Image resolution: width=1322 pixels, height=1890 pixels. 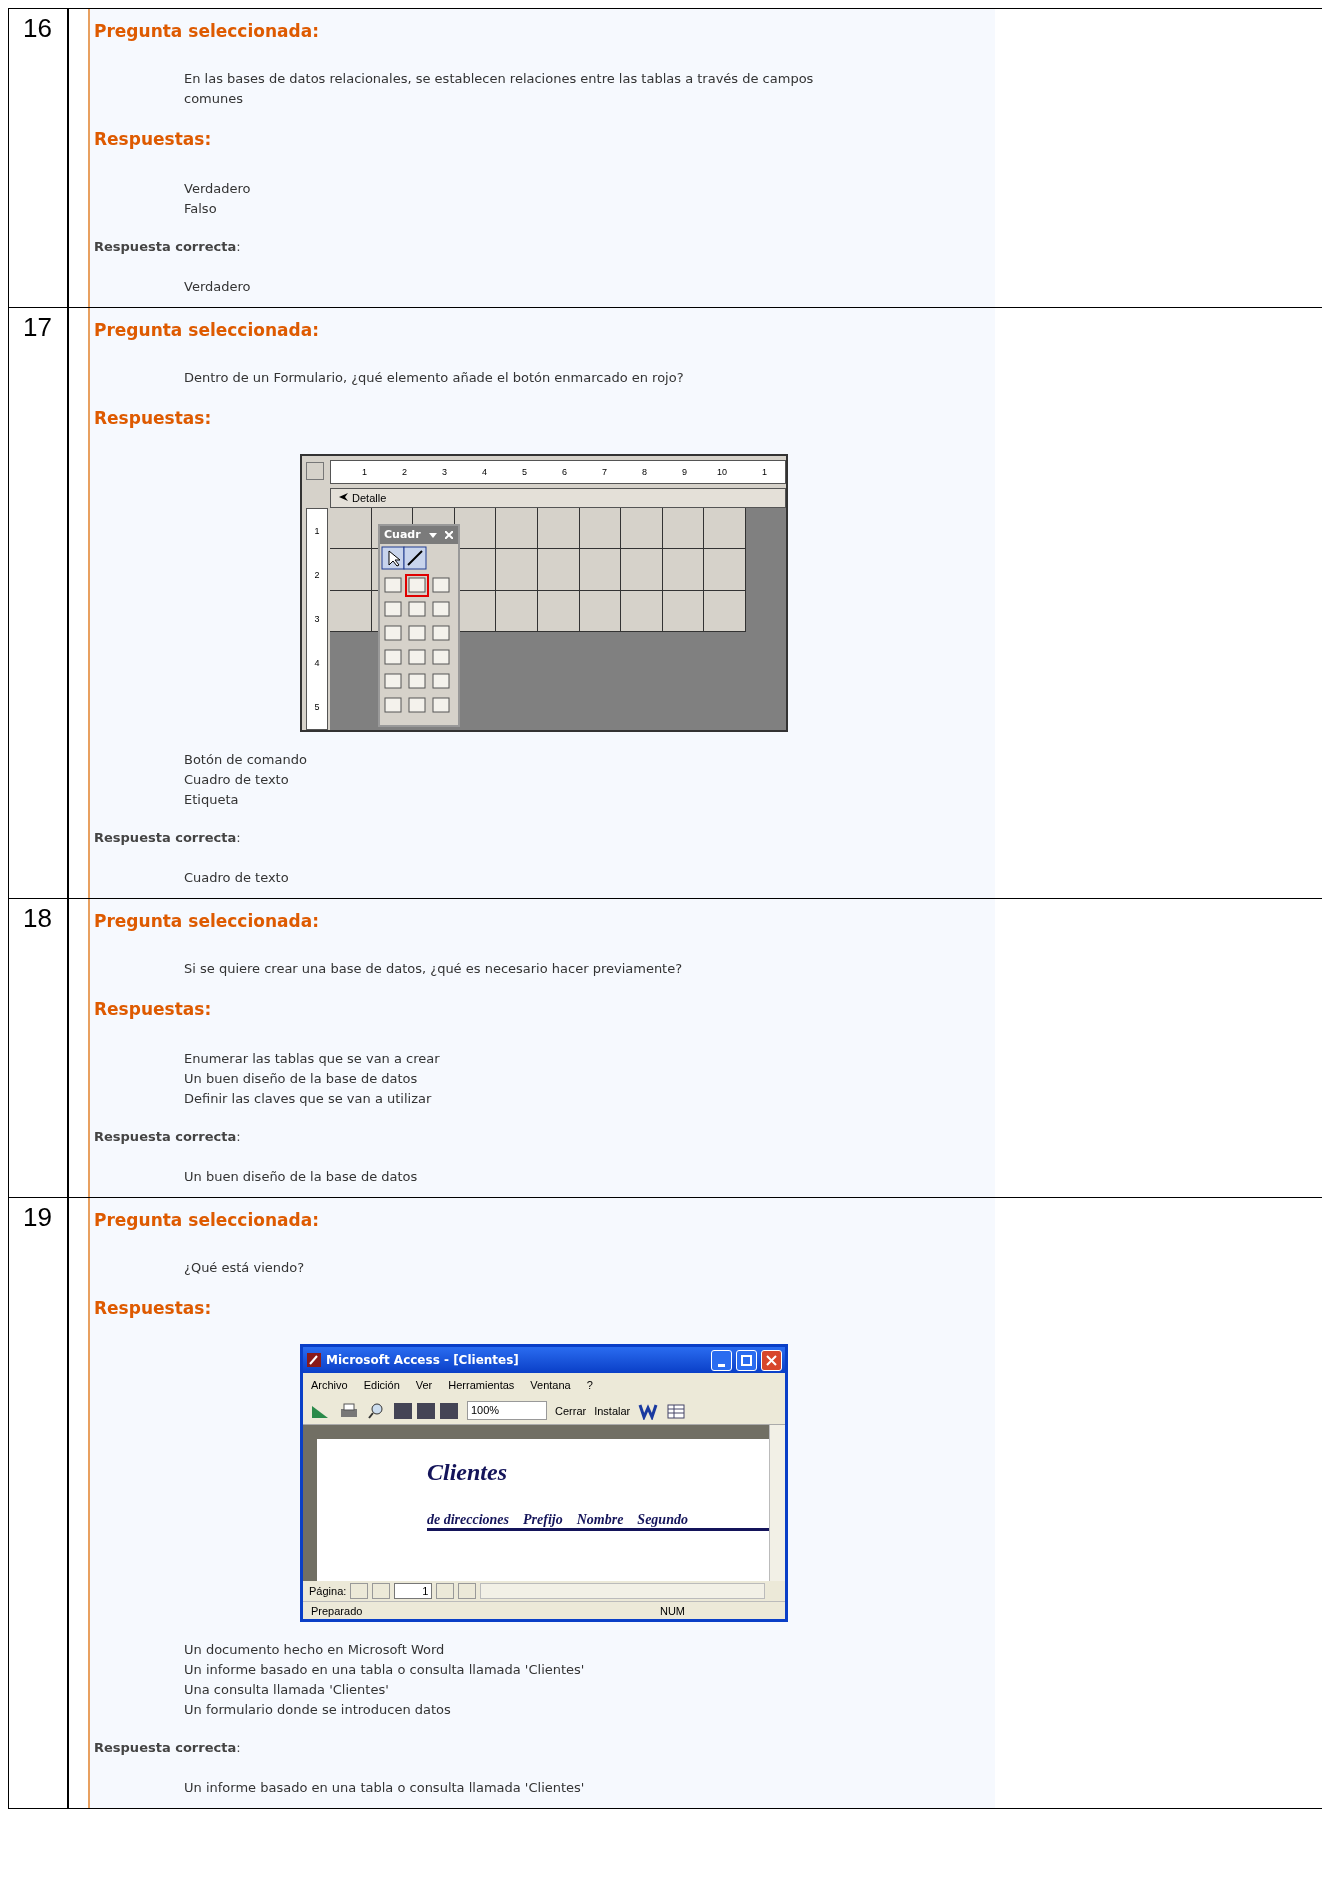 What do you see at coordinates (524, 189) in the screenshot?
I see `answer-option: Verdadero` at bounding box center [524, 189].